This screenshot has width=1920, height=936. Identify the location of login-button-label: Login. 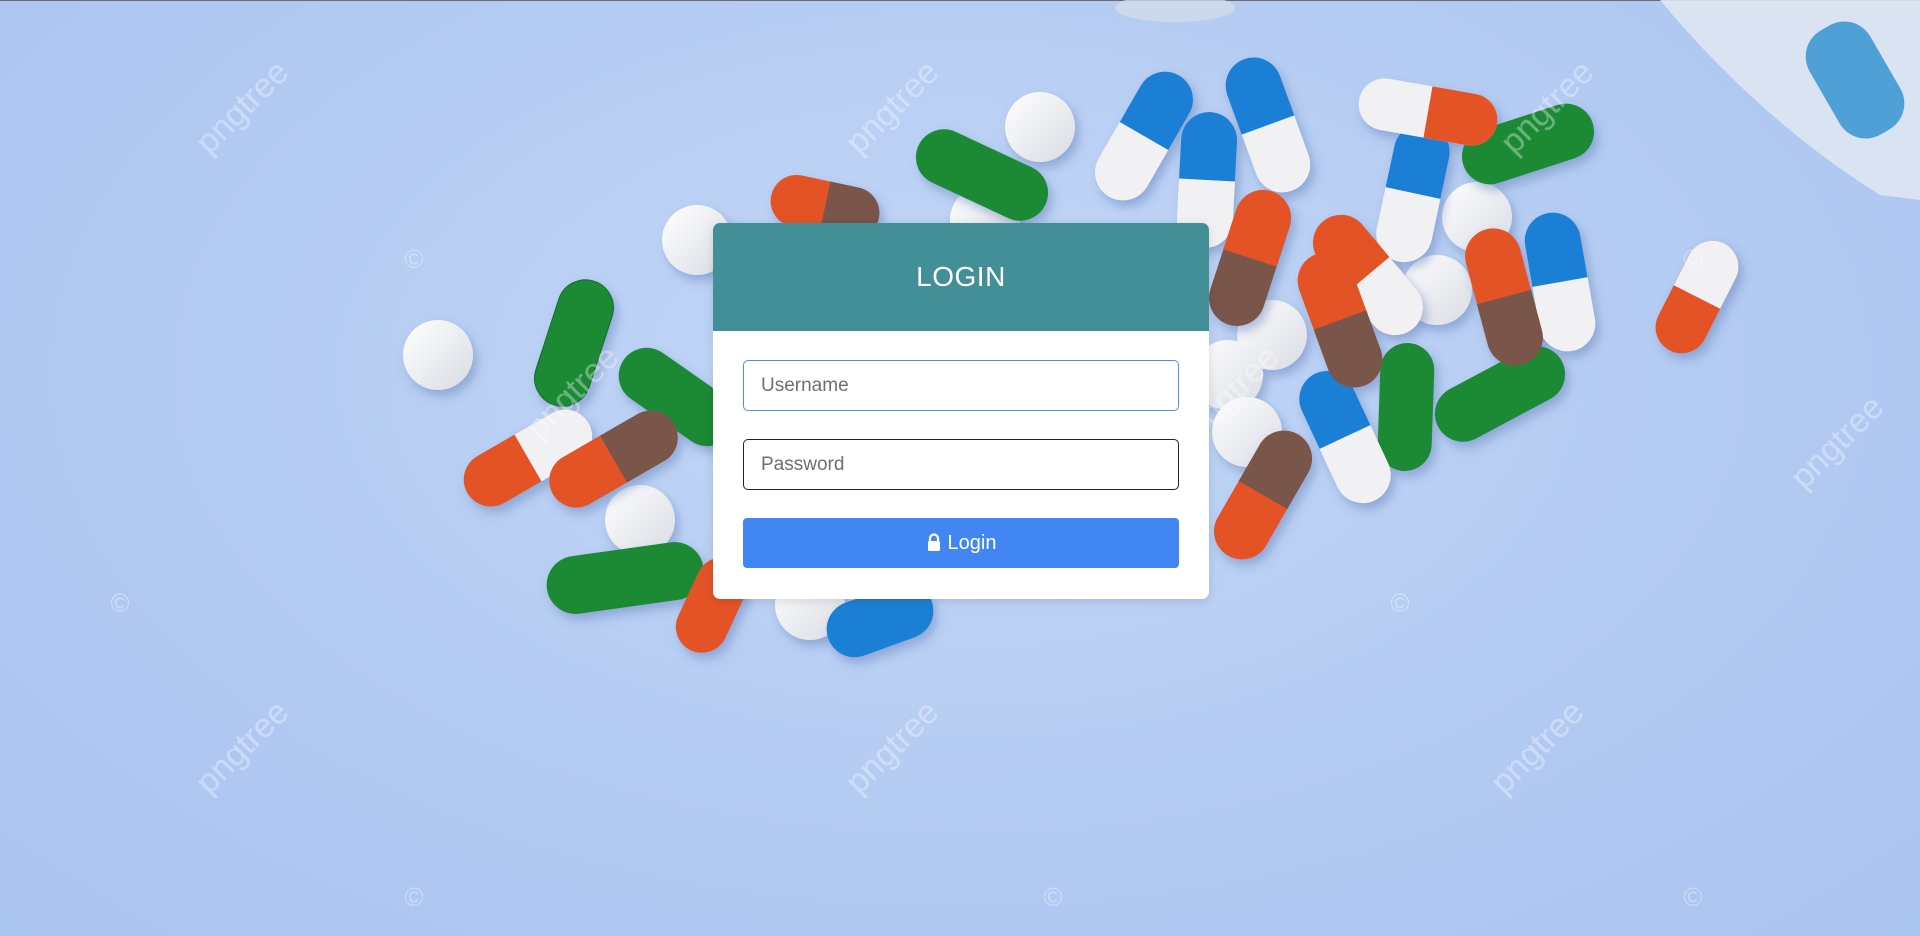
(972, 542).